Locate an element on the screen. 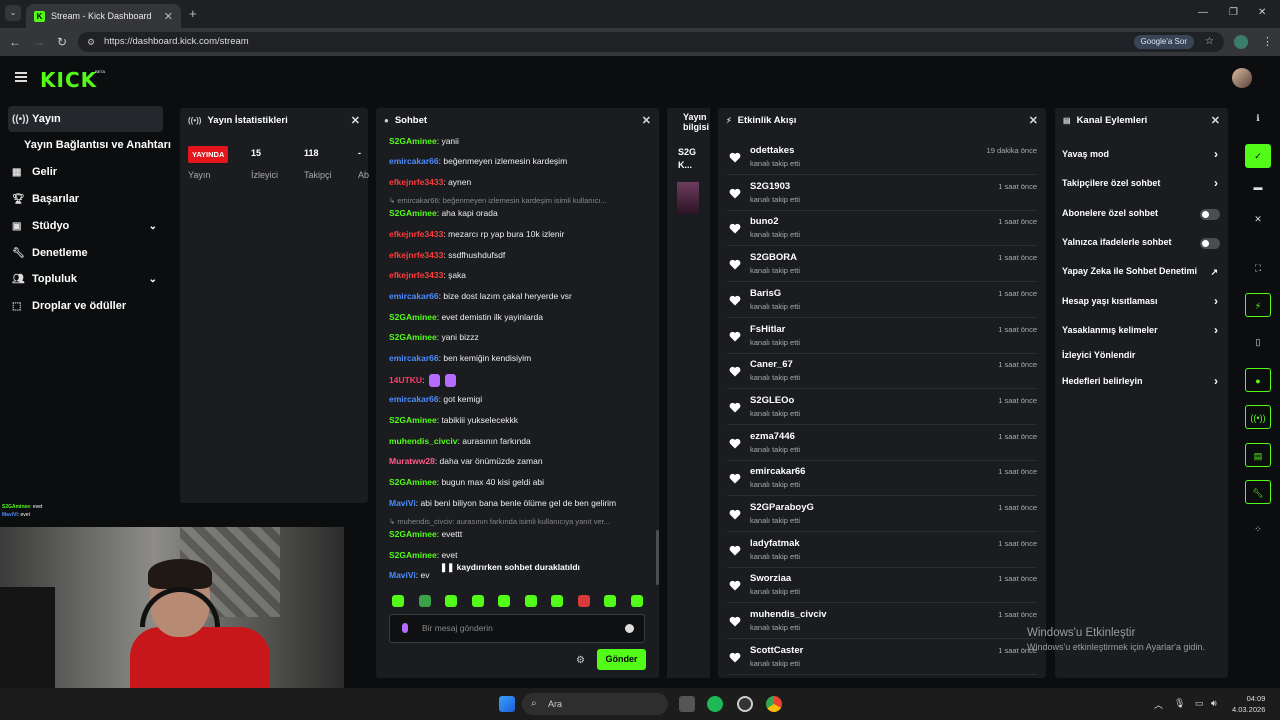 This screenshot has width=1280, height=720. mic-icon is located at coordinates (405, 628).